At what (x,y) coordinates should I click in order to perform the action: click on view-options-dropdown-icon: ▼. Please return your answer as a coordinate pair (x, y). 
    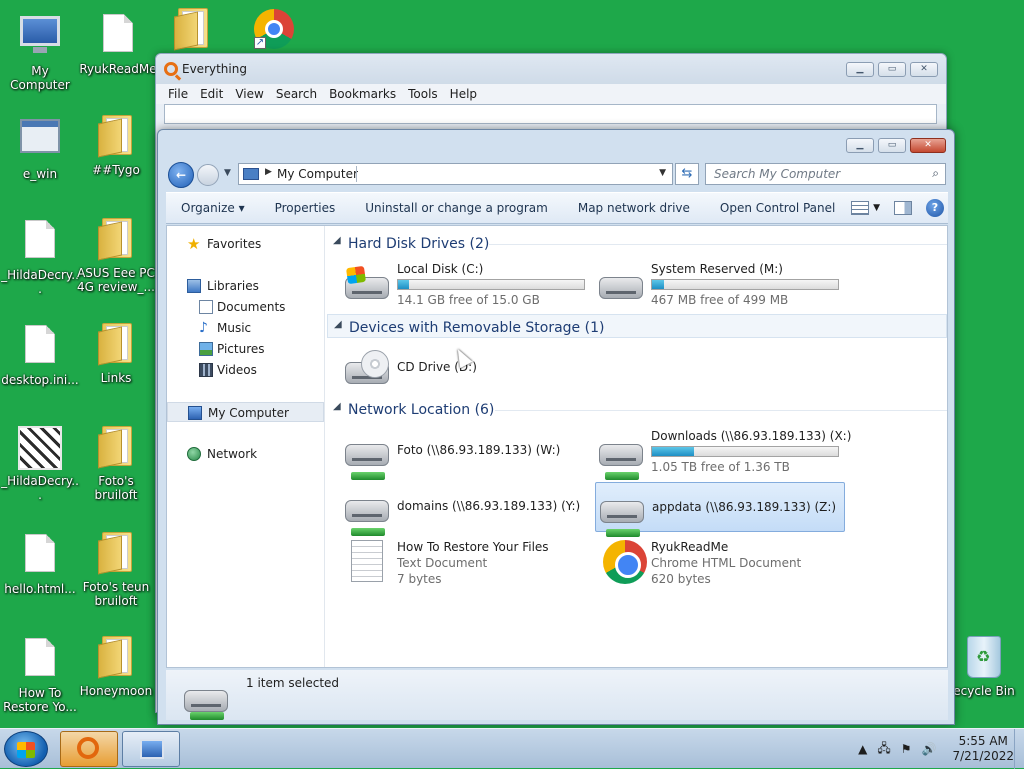
    Looking at the image, I should click on (876, 208).